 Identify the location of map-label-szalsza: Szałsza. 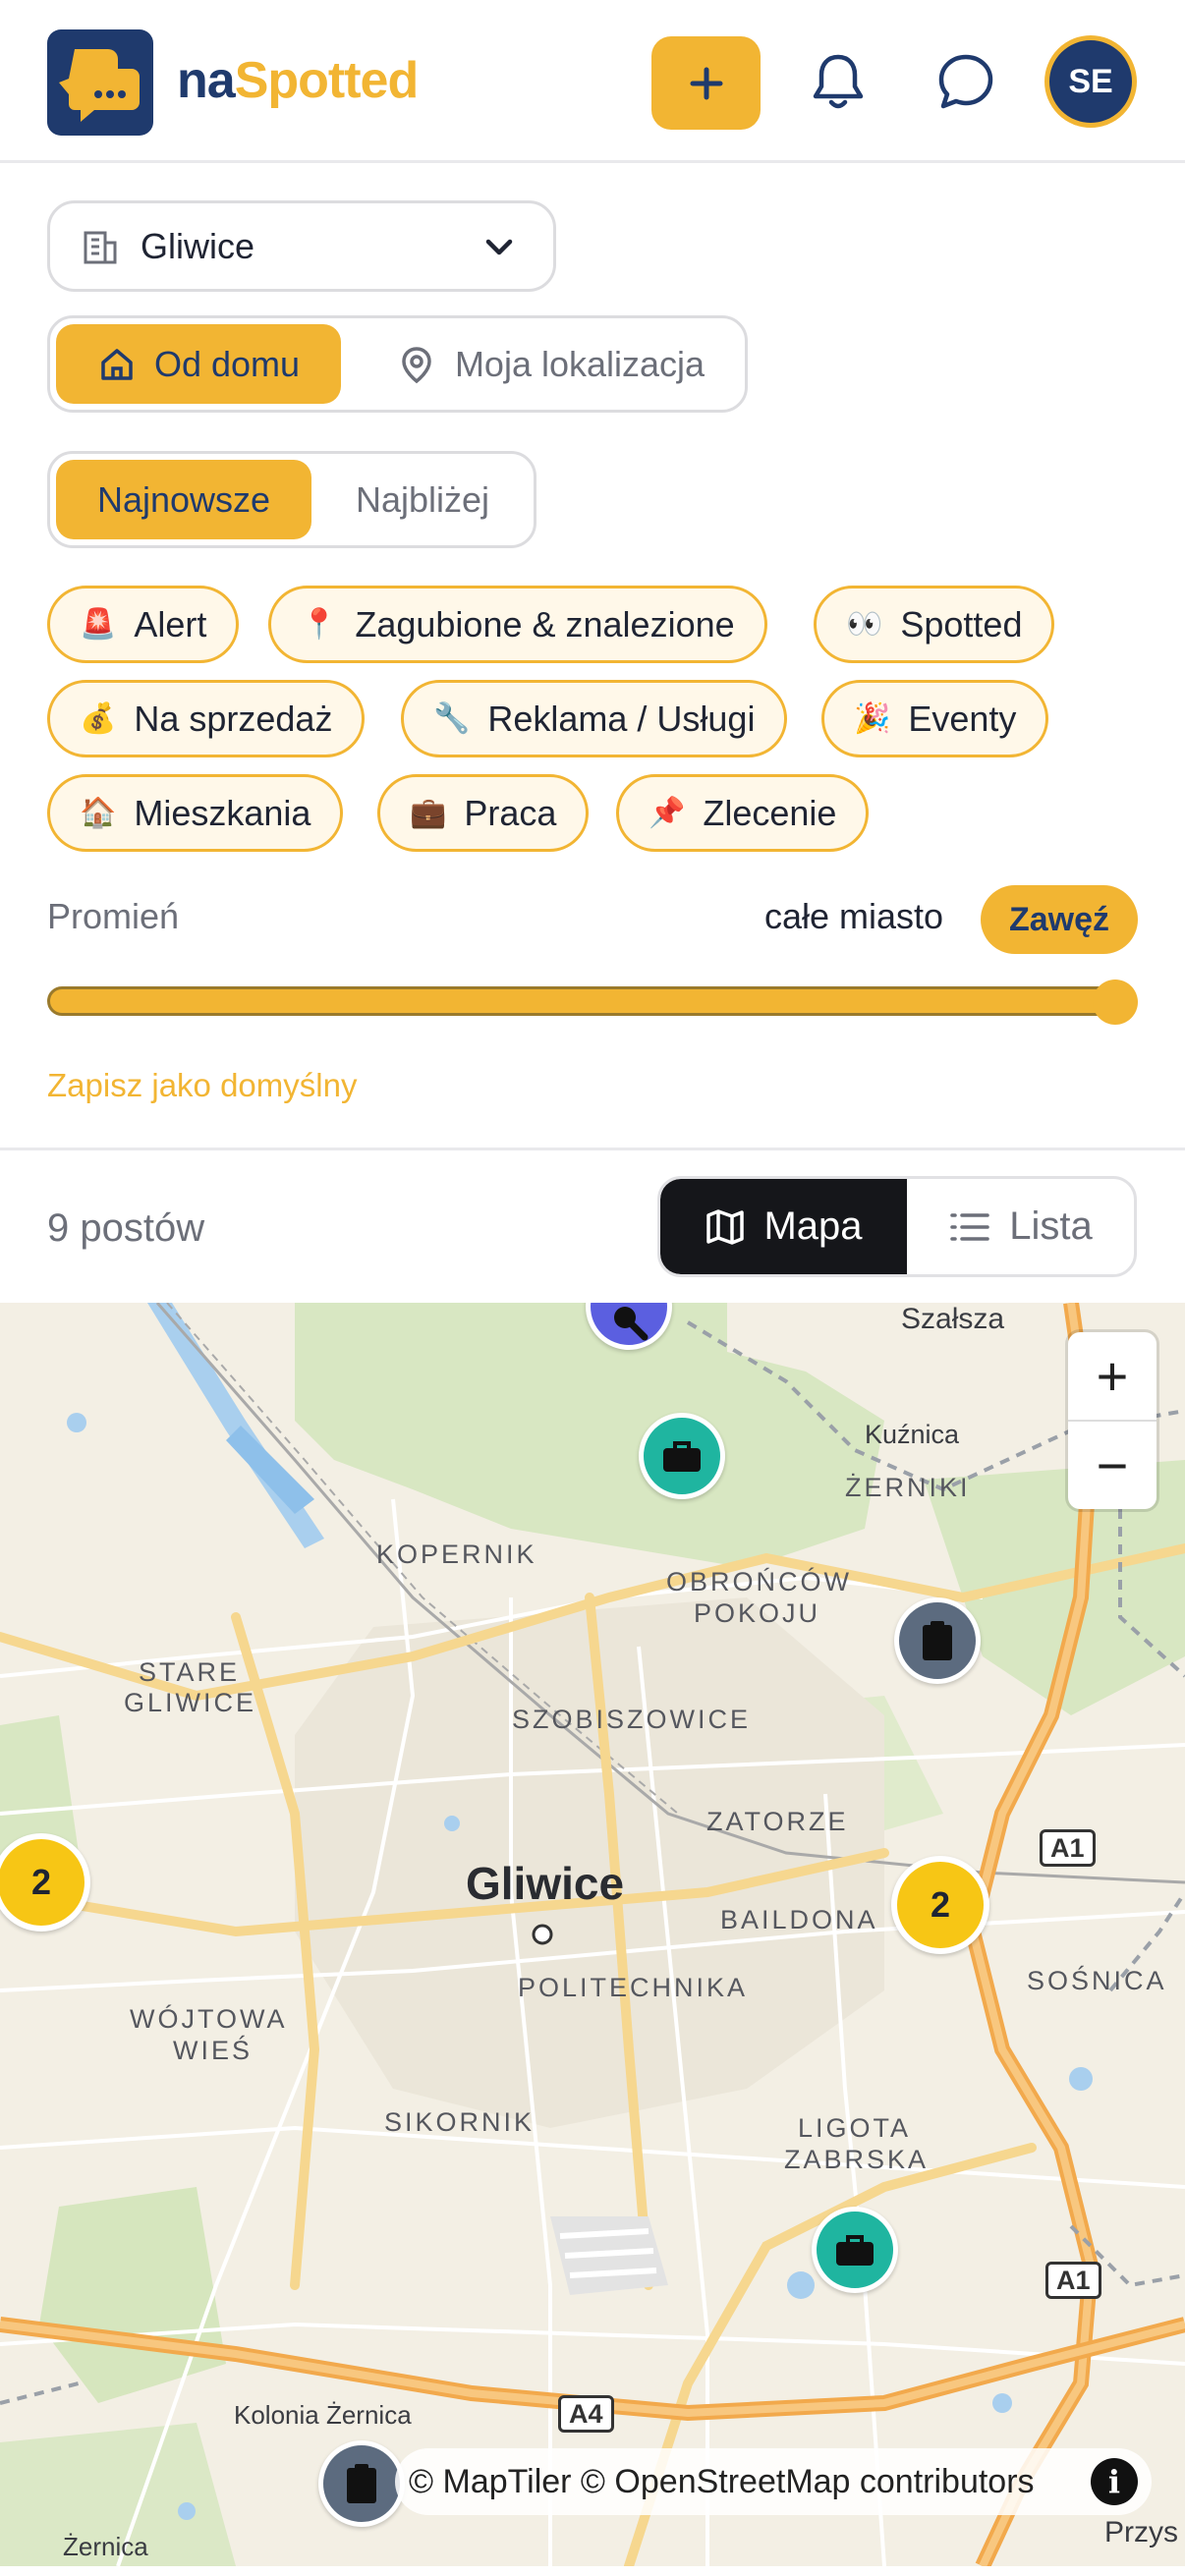
(953, 1319).